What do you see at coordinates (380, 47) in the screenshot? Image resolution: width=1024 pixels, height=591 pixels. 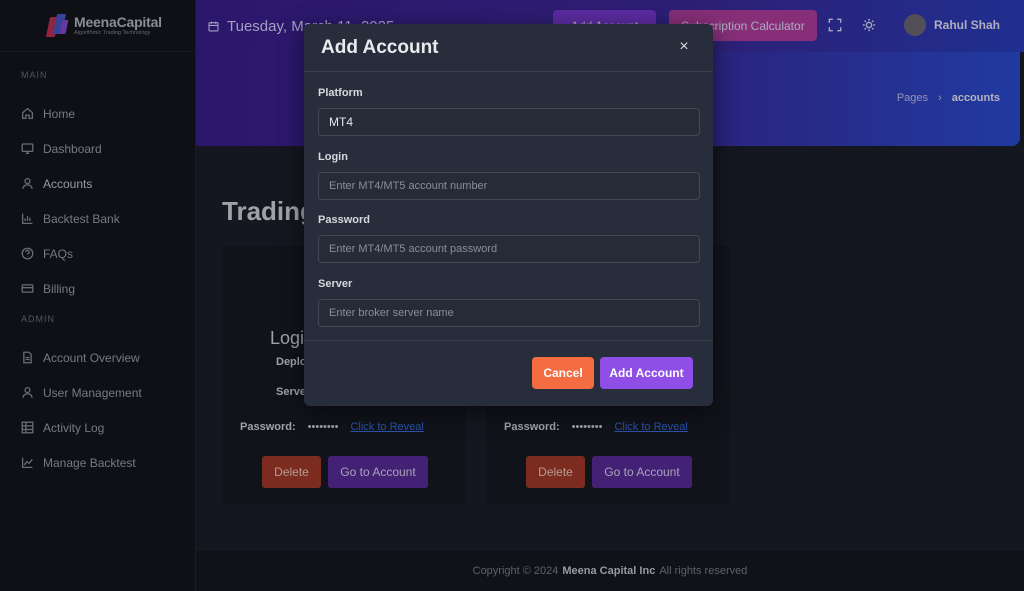 I see `modal-title: Add Account` at bounding box center [380, 47].